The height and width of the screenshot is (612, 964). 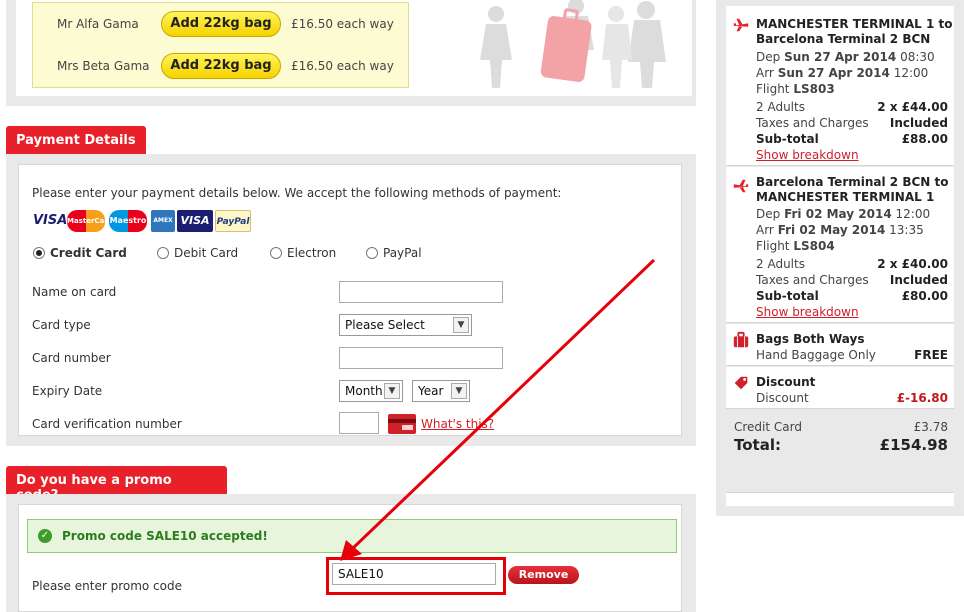 I want to click on passenger-name: Mrs Beta Gama, so click(x=103, y=66).